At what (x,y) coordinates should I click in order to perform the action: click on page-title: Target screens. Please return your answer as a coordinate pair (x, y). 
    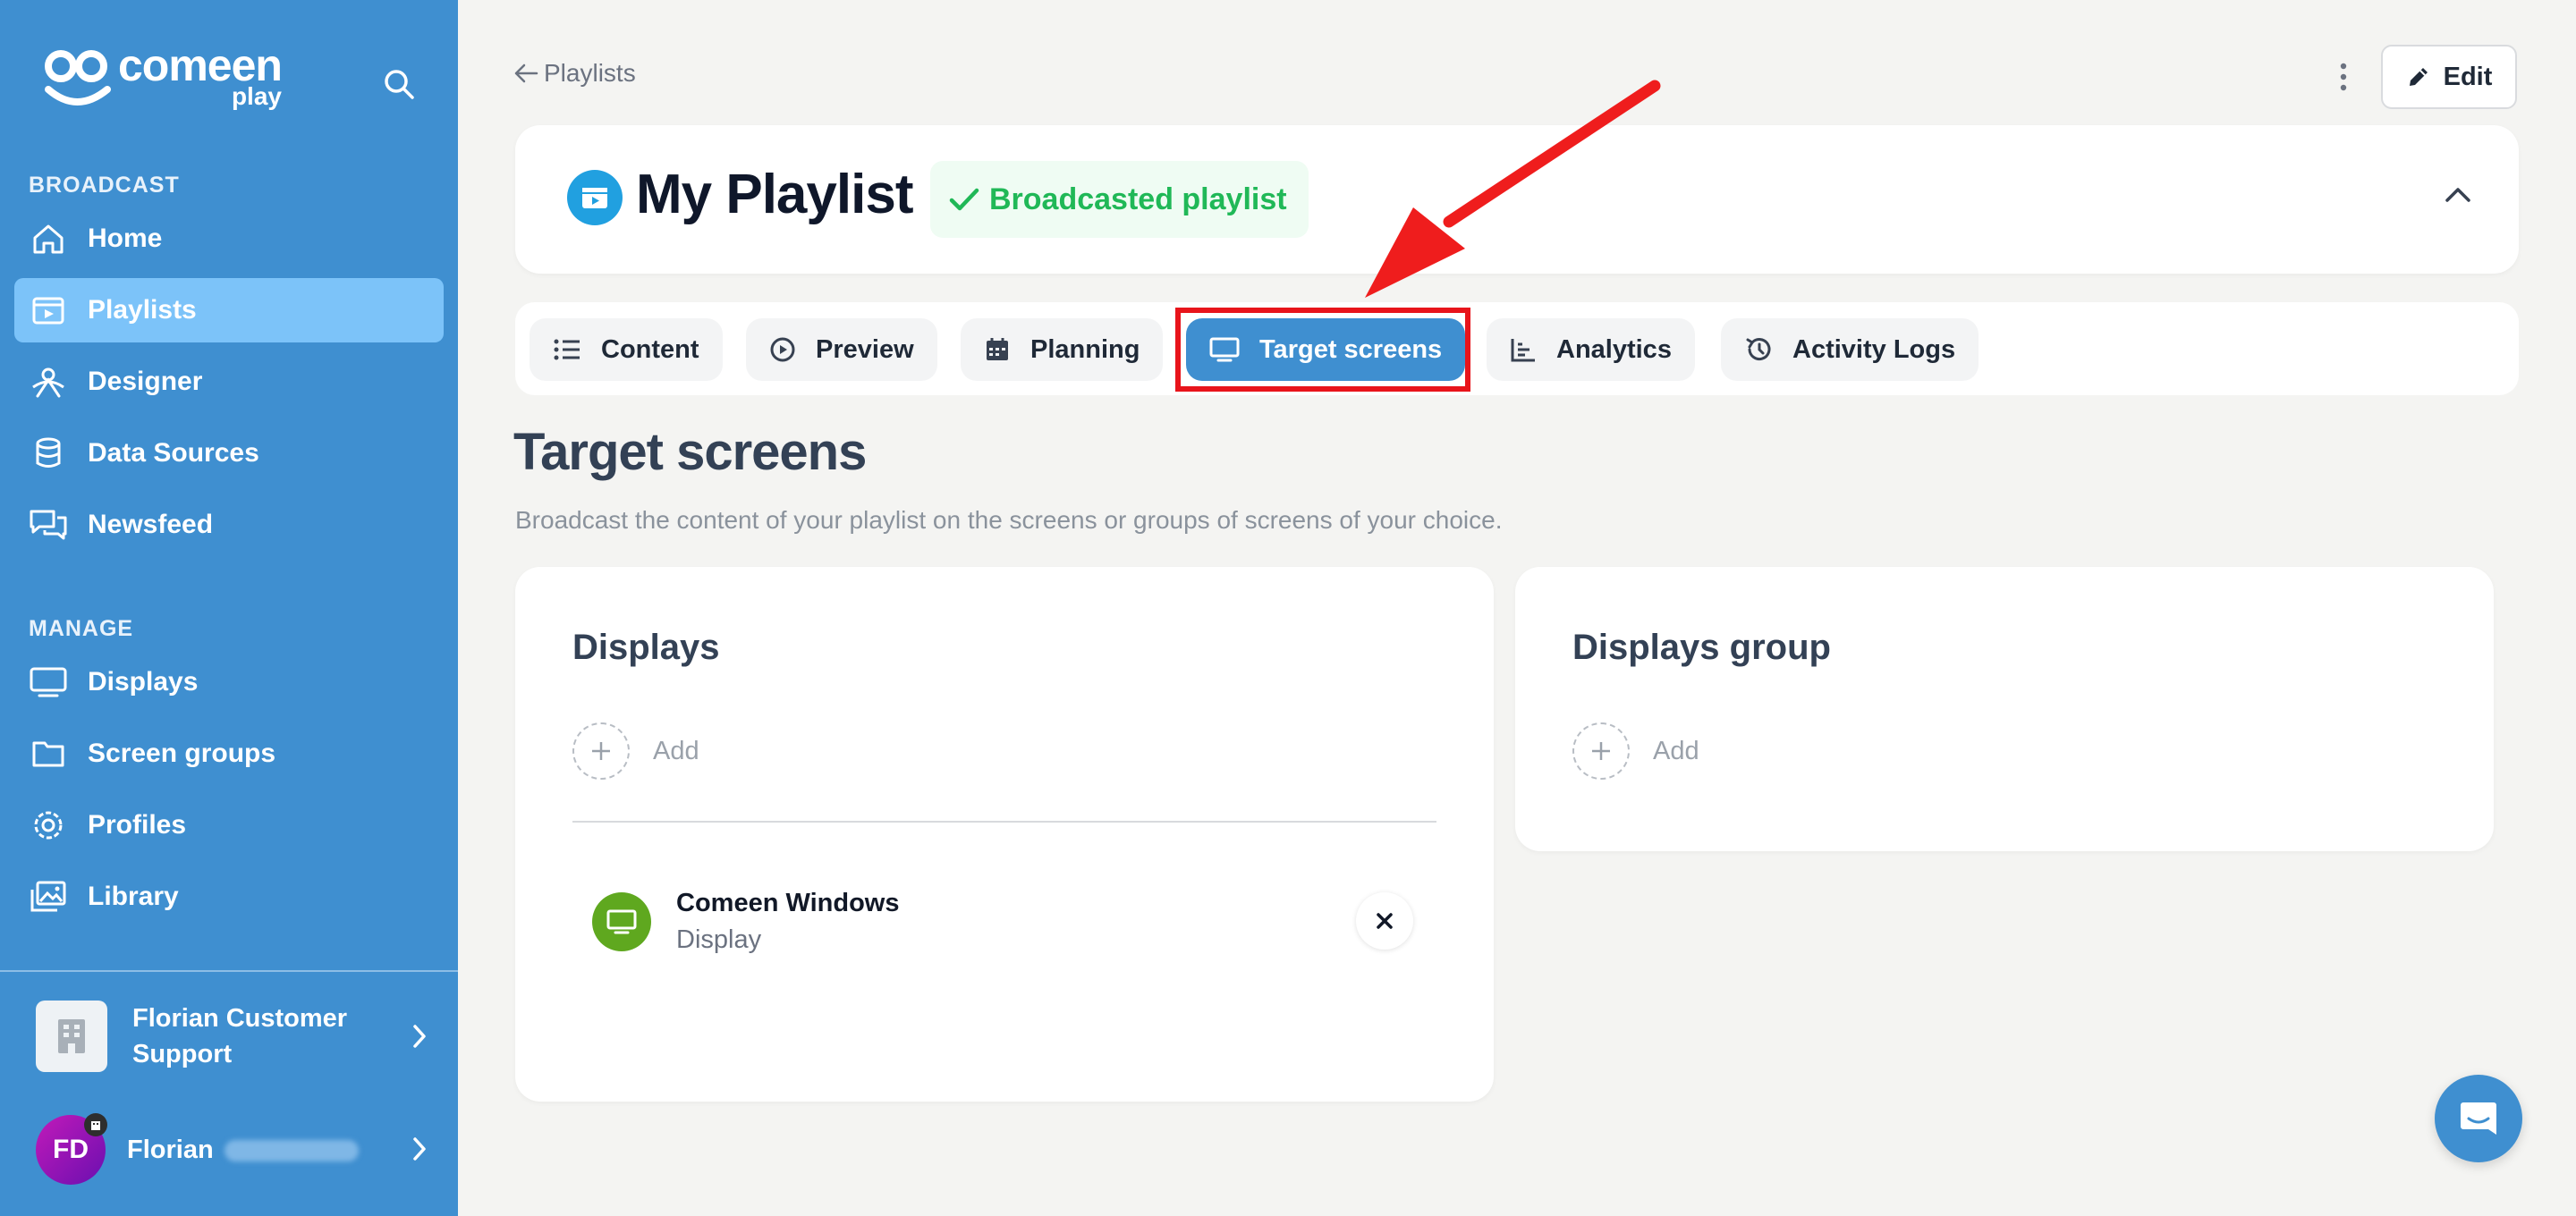
    Looking at the image, I should click on (690, 452).